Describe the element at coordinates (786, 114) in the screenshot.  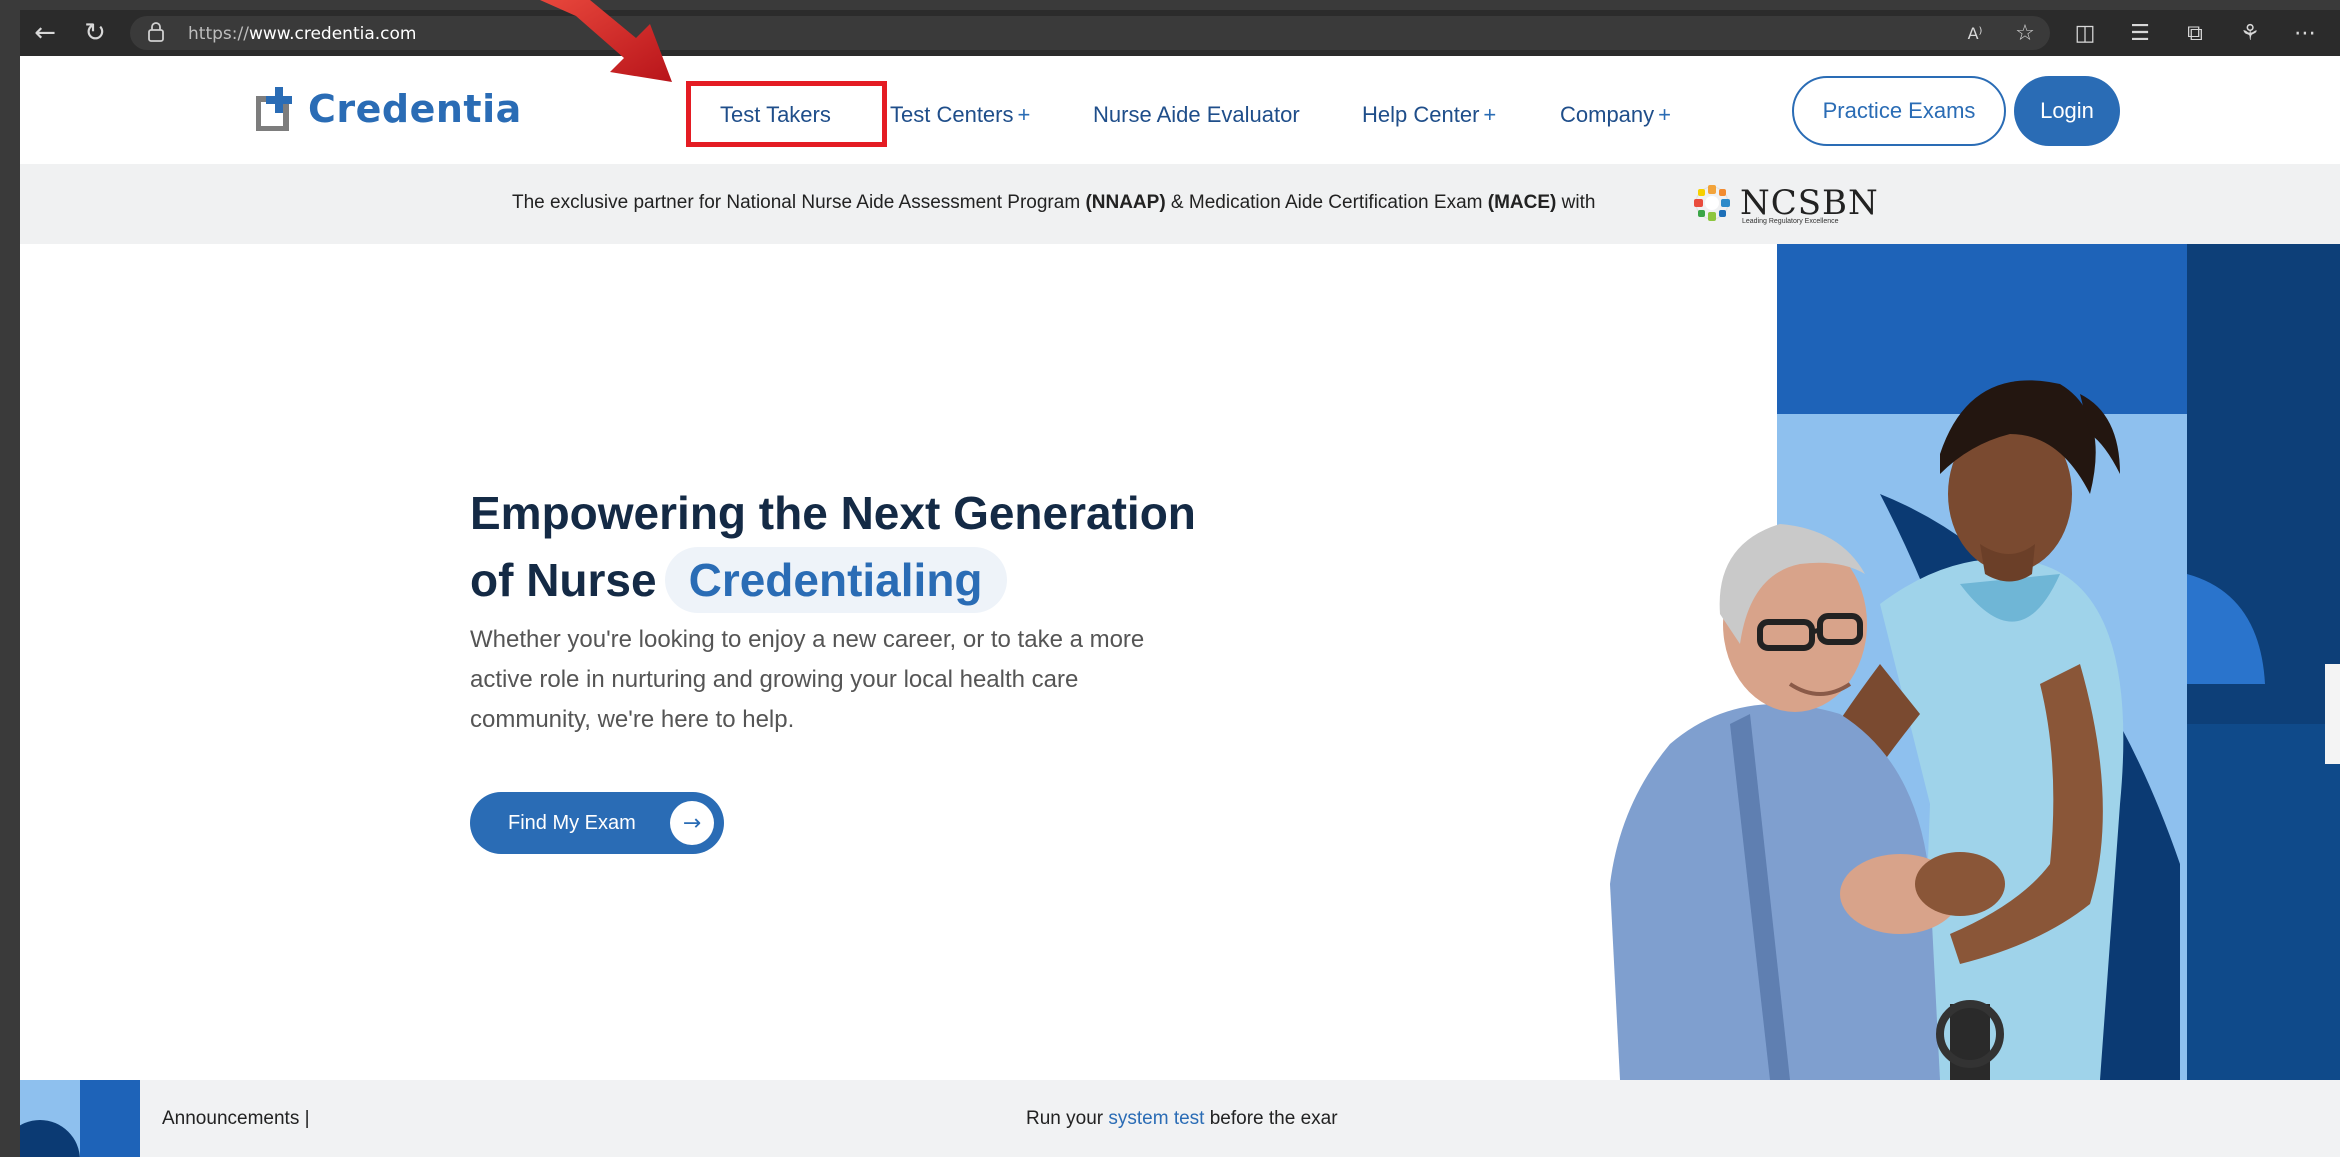
I see `highlight-box` at that location.